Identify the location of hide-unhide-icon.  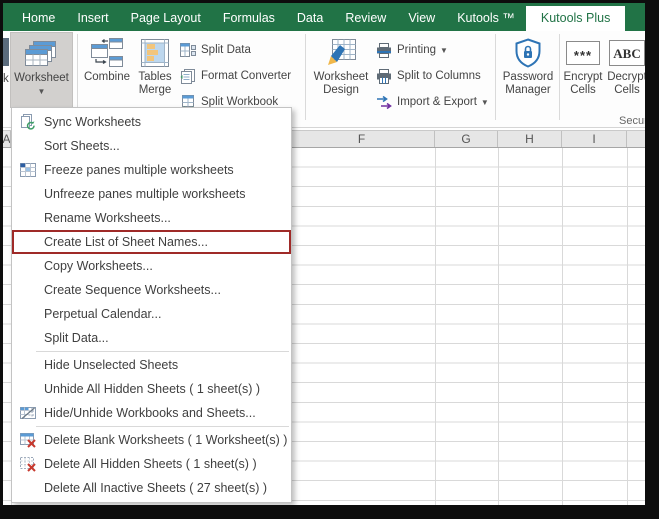
(28, 413).